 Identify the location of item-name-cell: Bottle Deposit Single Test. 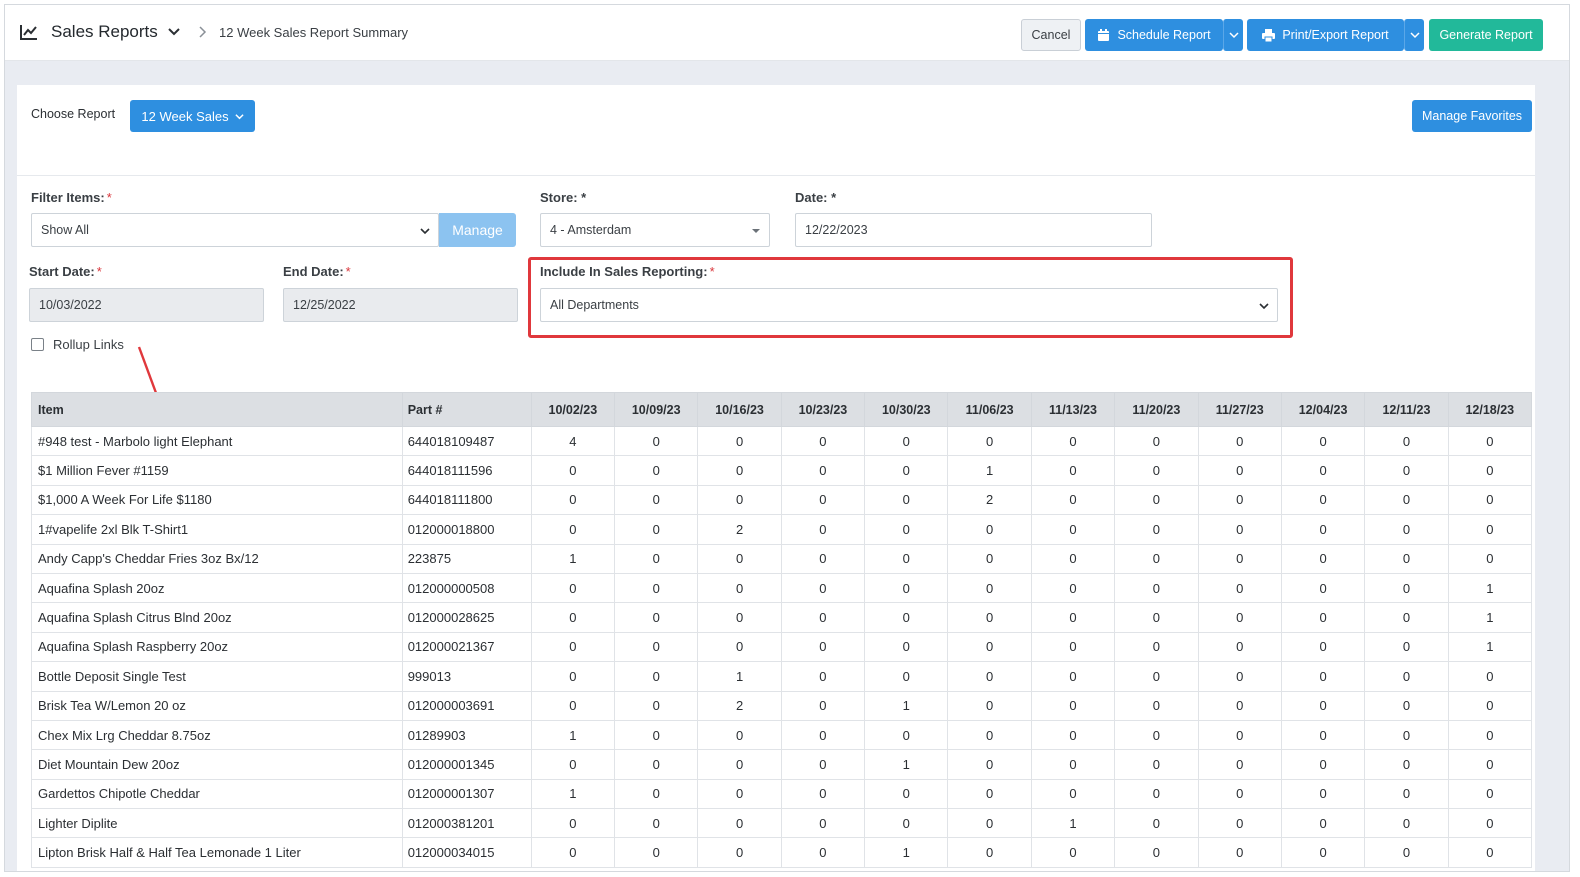
(217, 676).